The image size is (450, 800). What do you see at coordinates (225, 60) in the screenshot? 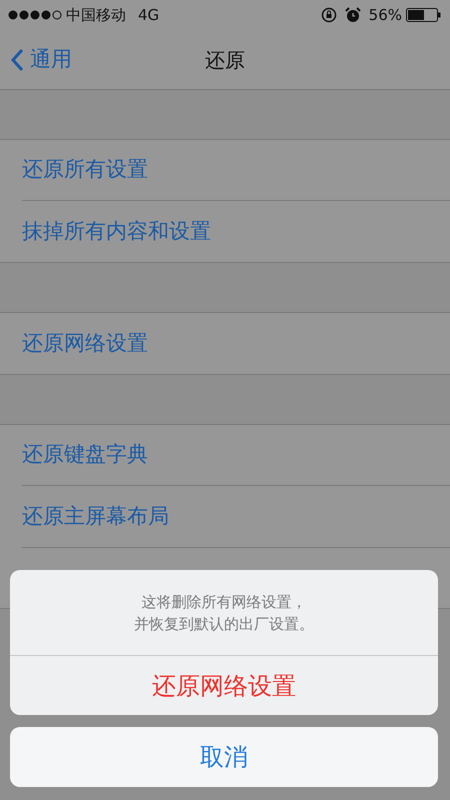
I see `page-title: 还原` at bounding box center [225, 60].